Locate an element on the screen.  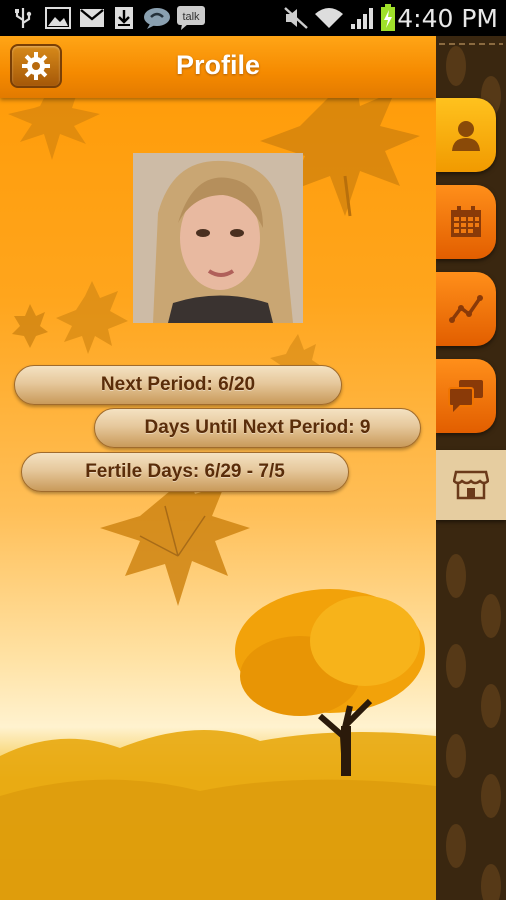
chart-icon is located at coordinates (466, 309).